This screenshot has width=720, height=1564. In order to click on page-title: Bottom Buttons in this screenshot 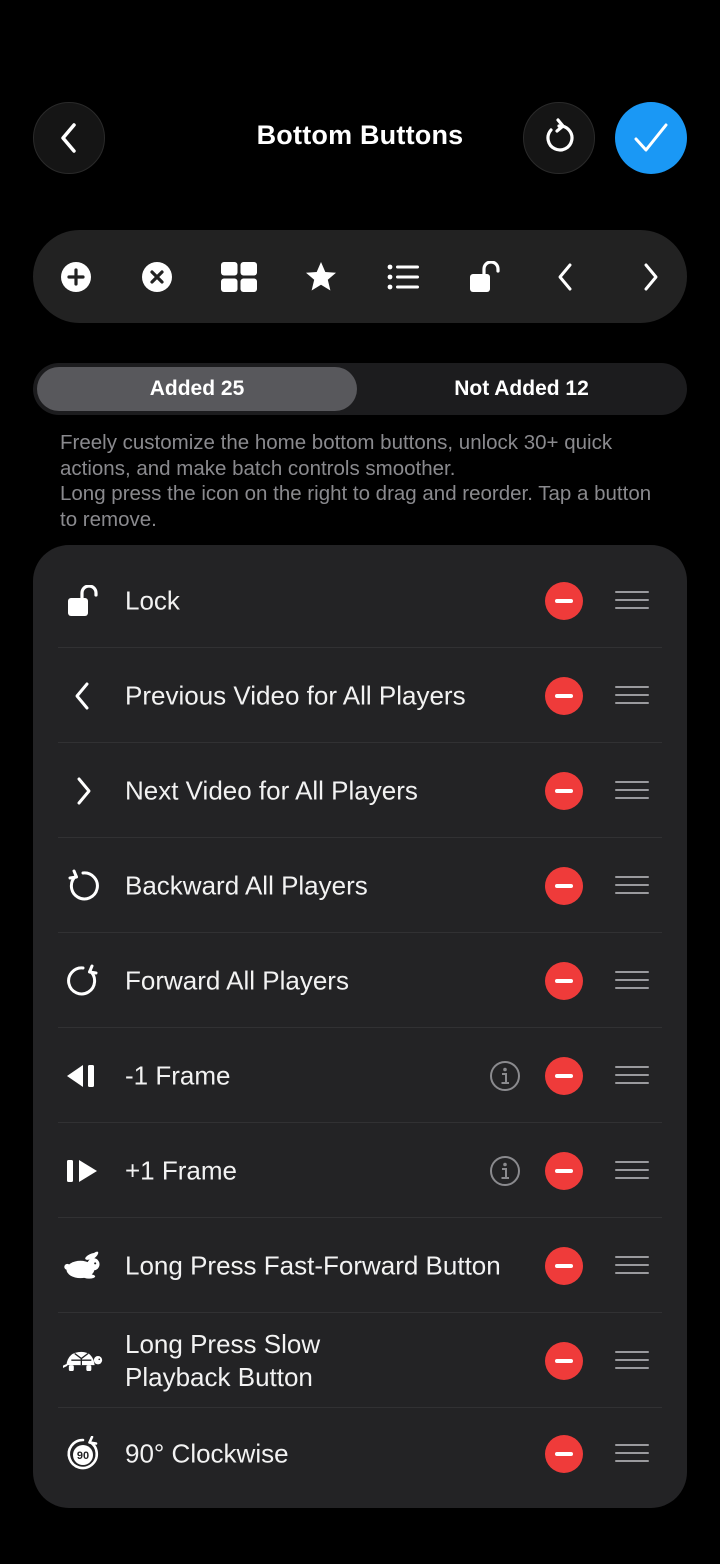, I will do `click(360, 135)`.